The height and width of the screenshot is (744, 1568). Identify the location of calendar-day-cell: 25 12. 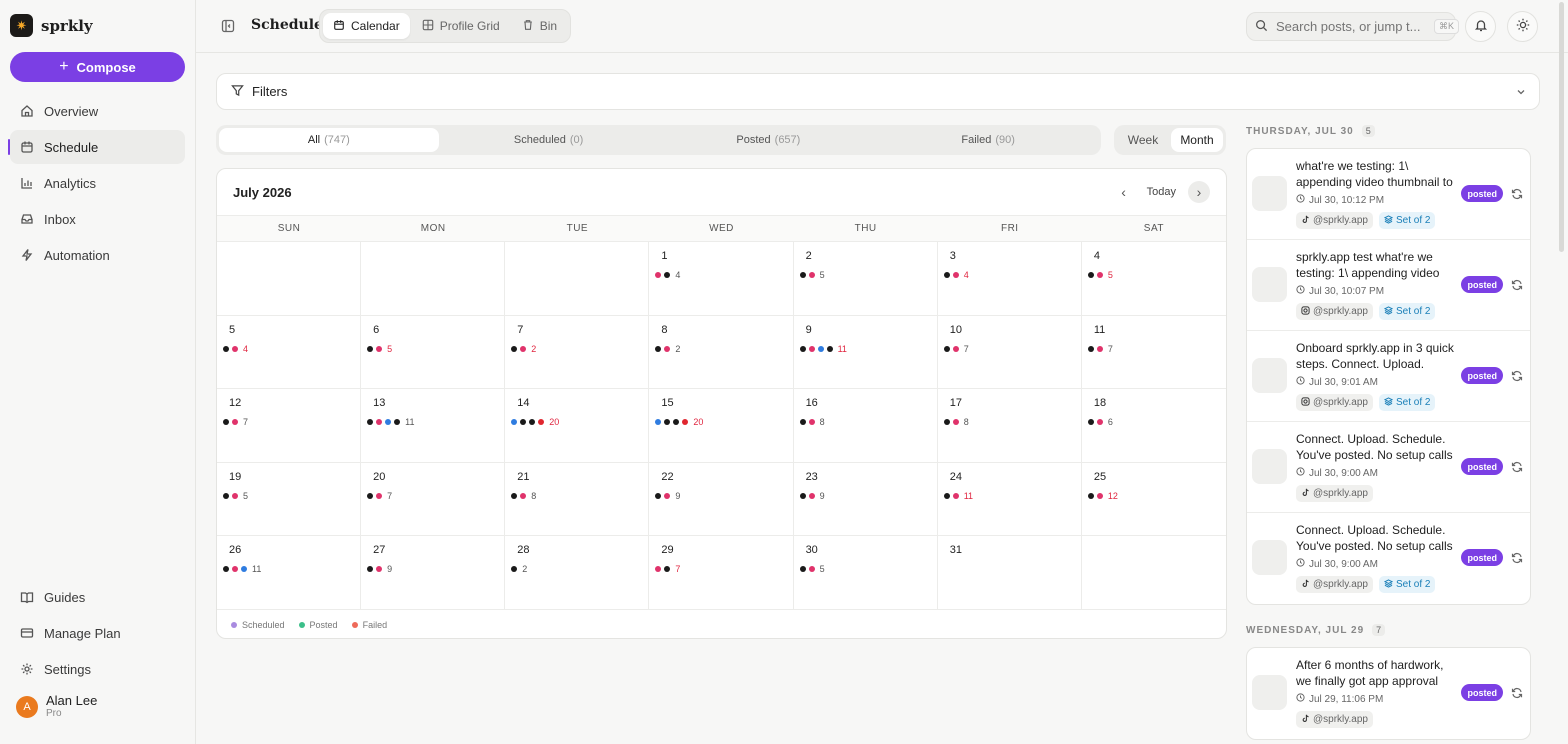
(1153, 500).